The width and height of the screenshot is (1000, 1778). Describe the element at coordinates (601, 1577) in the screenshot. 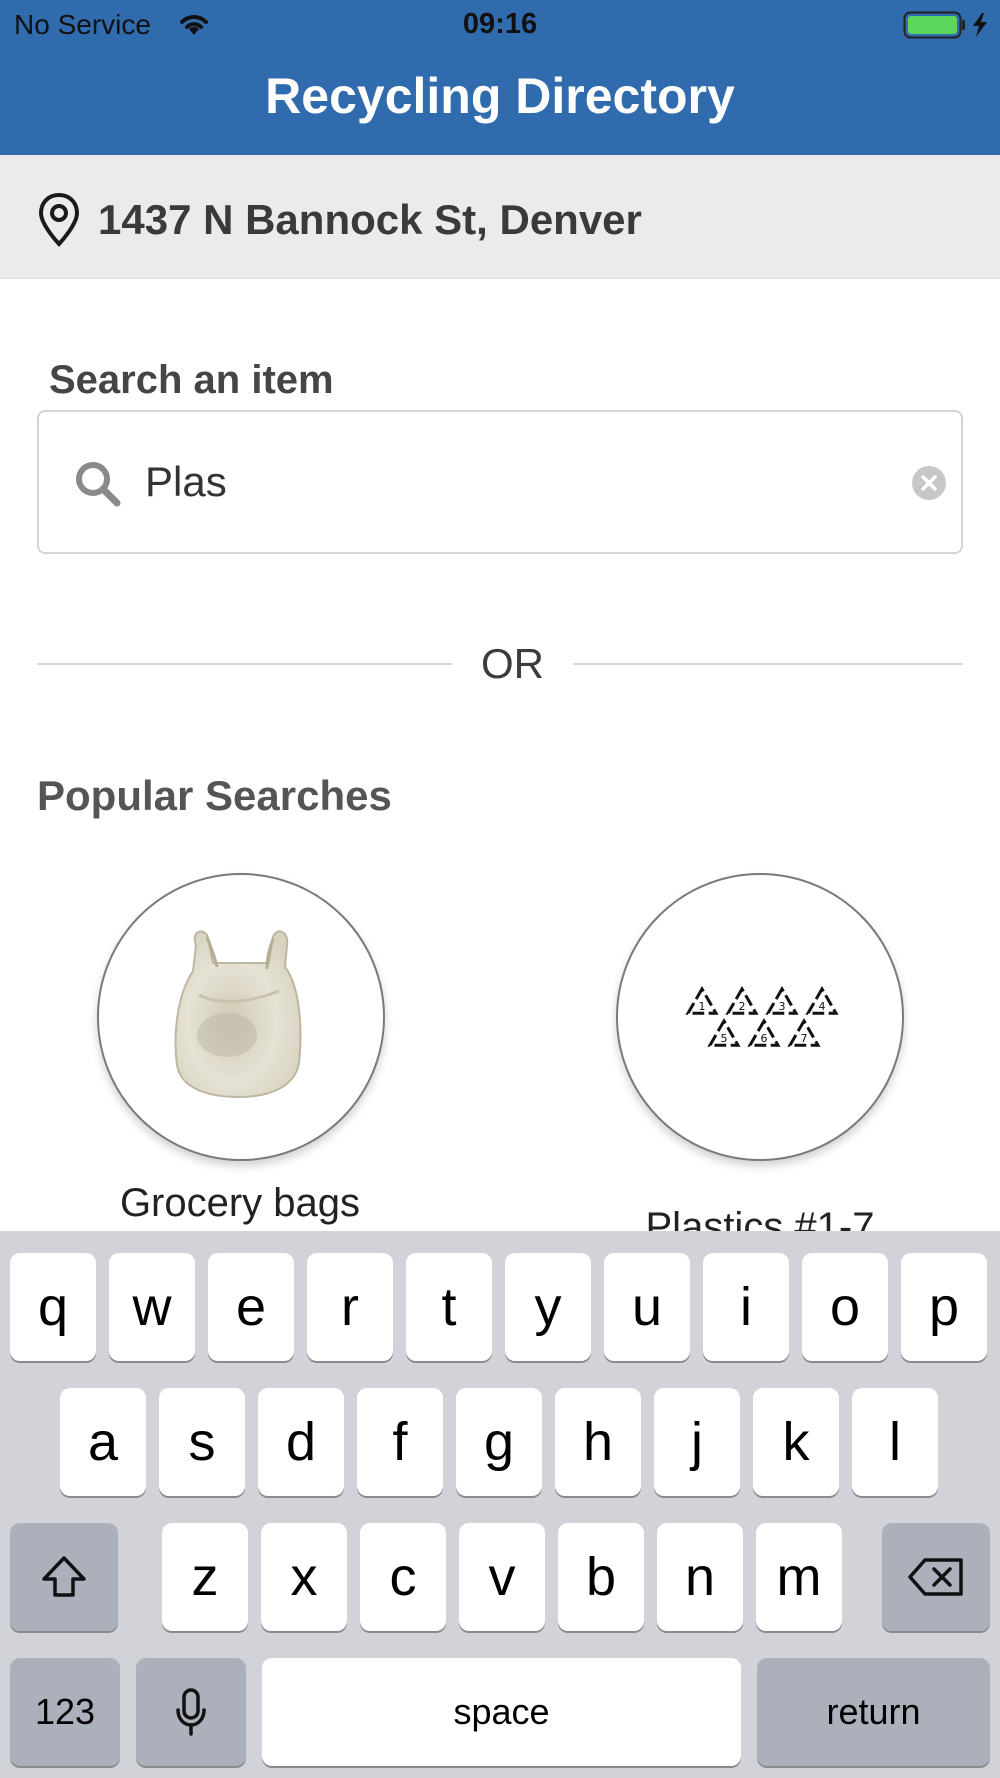

I see `key-b: b` at that location.